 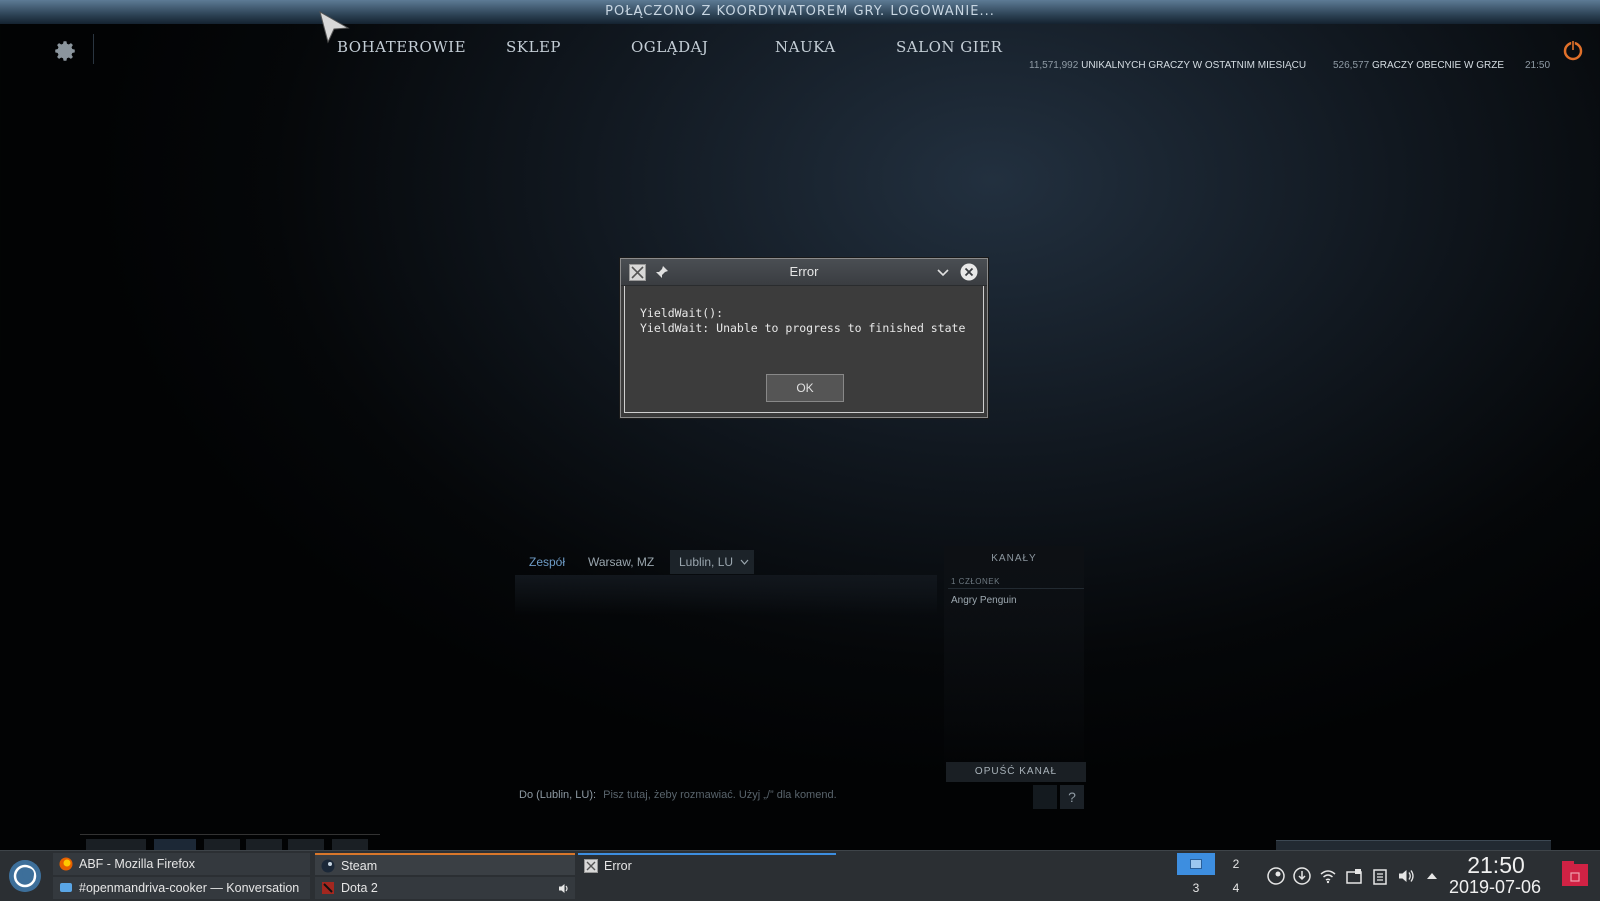 What do you see at coordinates (805, 388) in the screenshot?
I see `ok-button: OK` at bounding box center [805, 388].